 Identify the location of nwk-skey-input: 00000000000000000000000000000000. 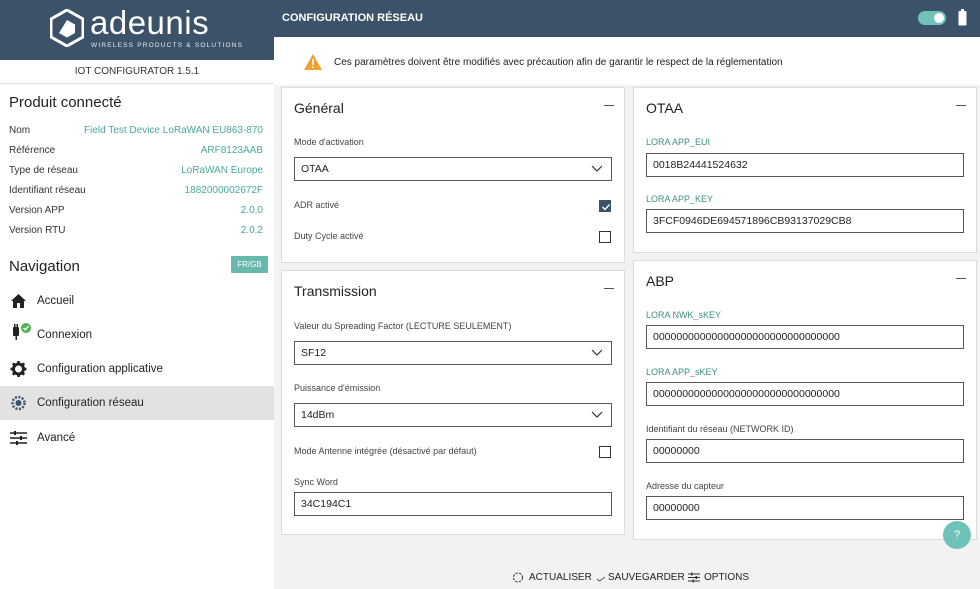
(805, 337).